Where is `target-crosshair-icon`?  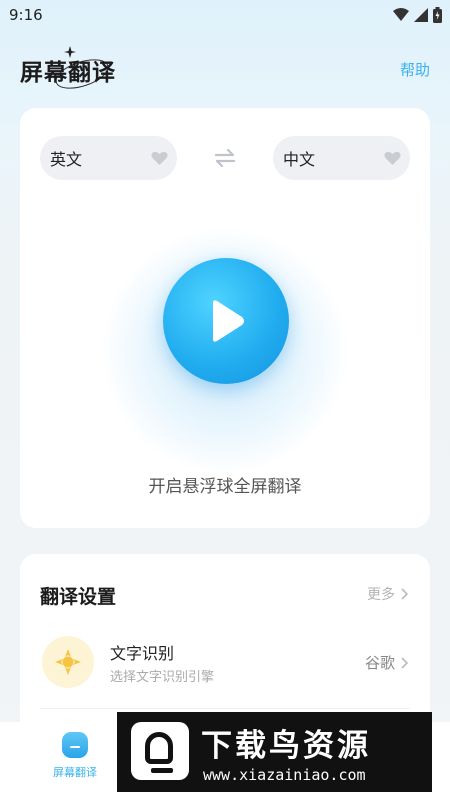
target-crosshair-icon is located at coordinates (68, 662).